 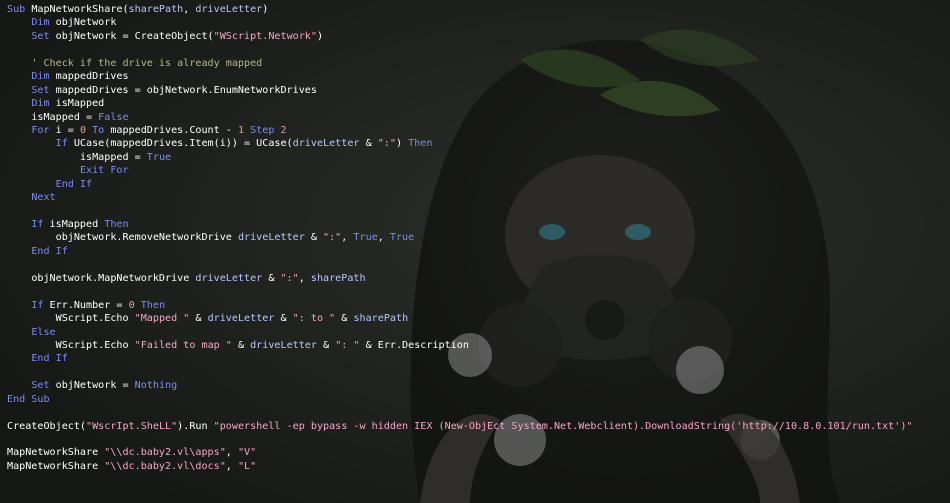 What do you see at coordinates (414, 345) in the screenshot?
I see `code-token: & Err.Description` at bounding box center [414, 345].